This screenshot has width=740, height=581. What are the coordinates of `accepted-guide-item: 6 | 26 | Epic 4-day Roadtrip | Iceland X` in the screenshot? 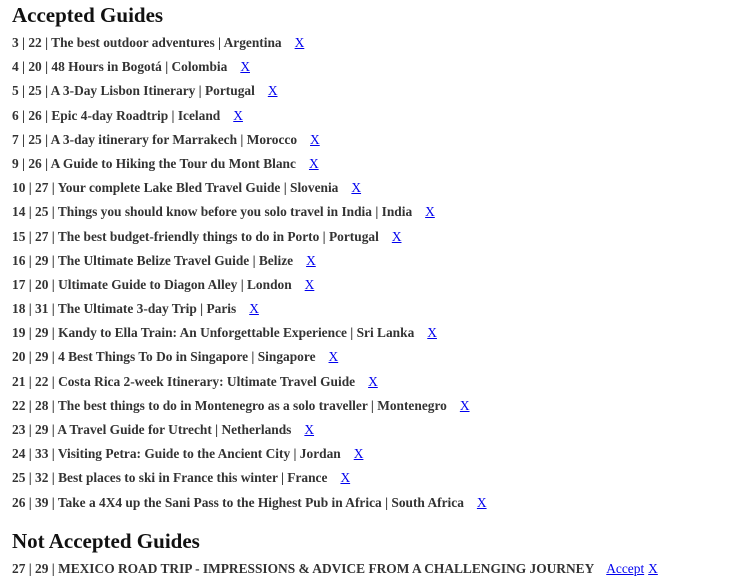 It's located at (372, 116).